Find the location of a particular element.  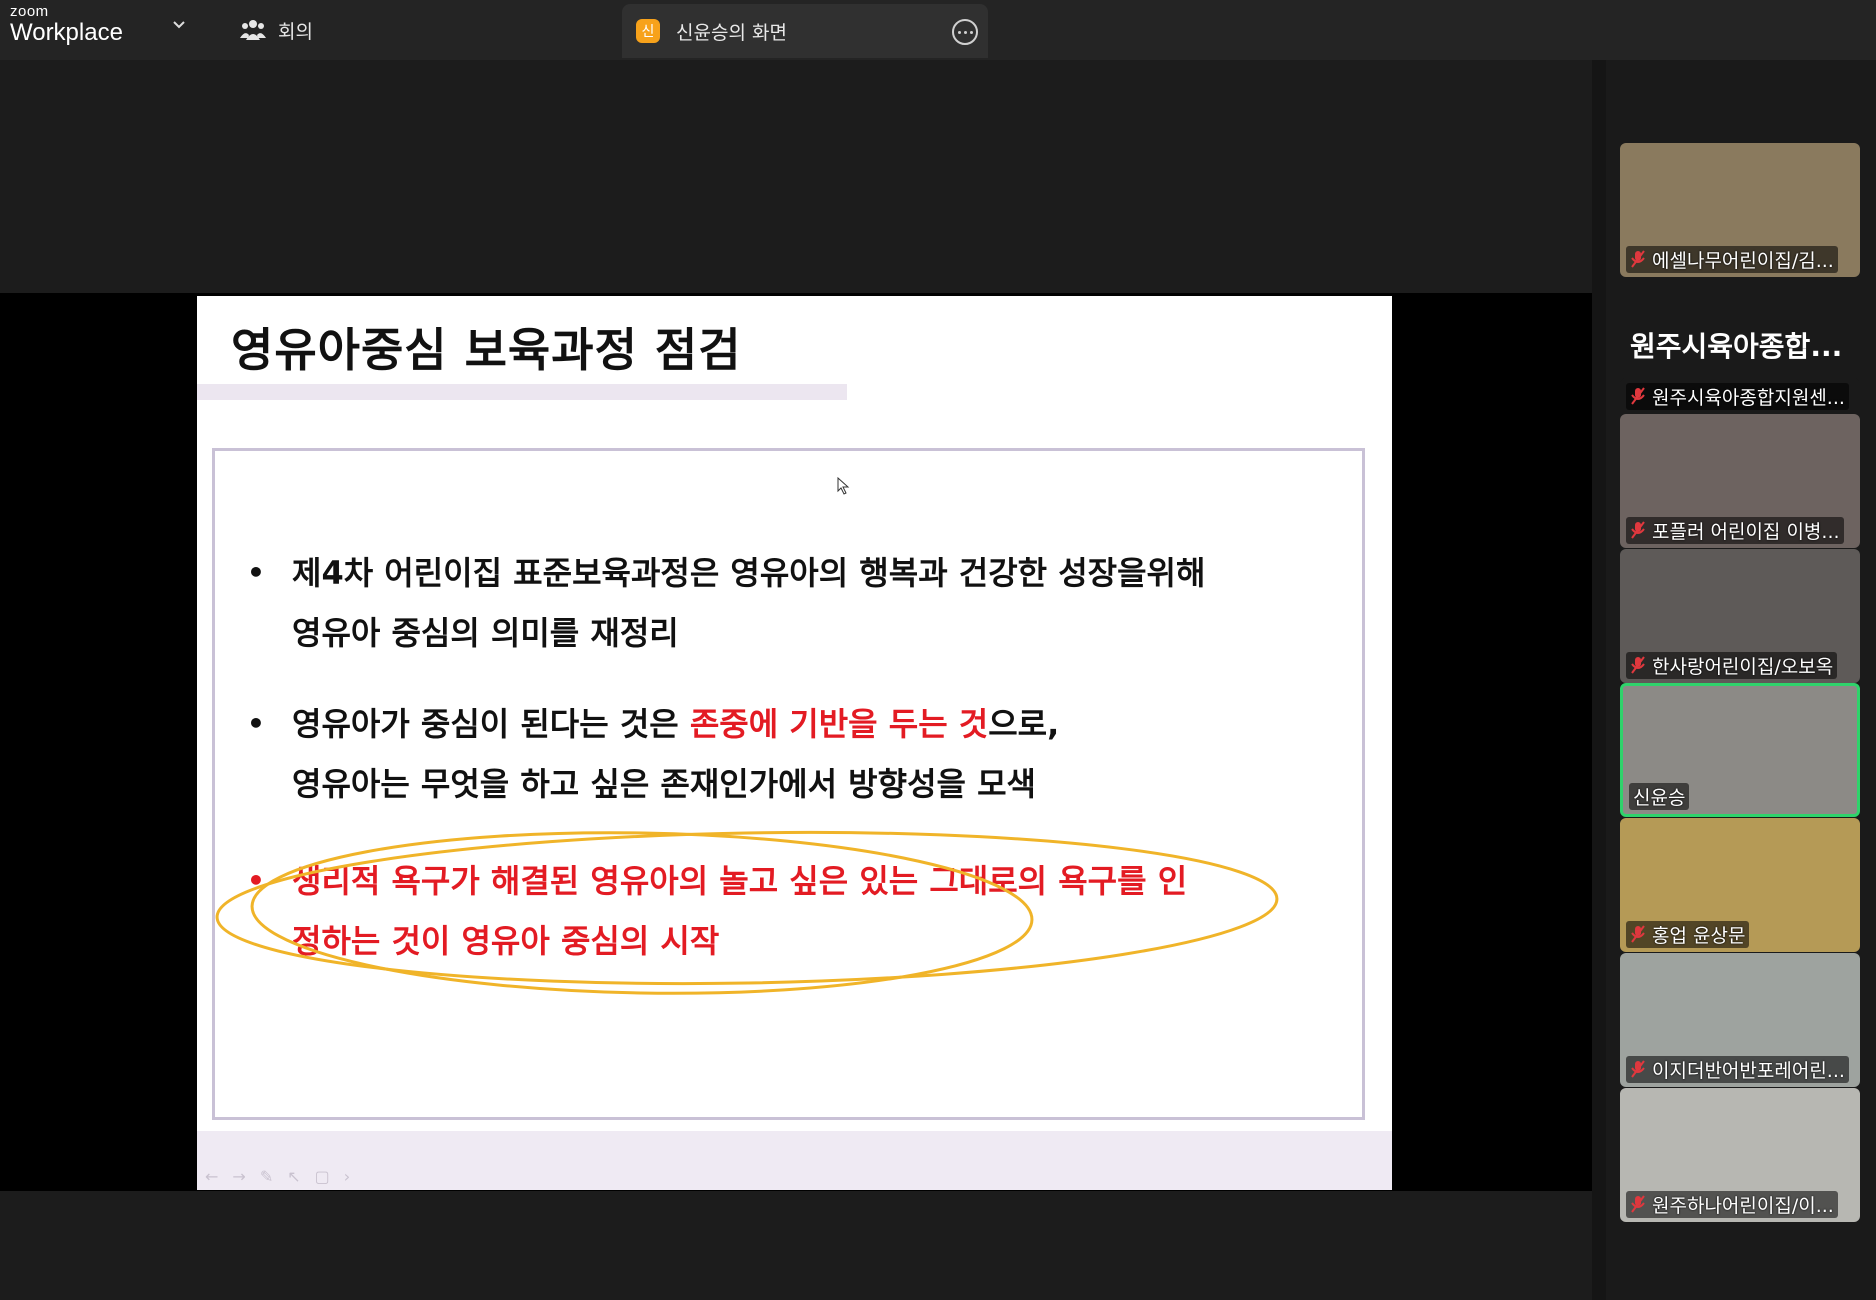

participant-tile: 홍업 윤상문 is located at coordinates (1740, 885).